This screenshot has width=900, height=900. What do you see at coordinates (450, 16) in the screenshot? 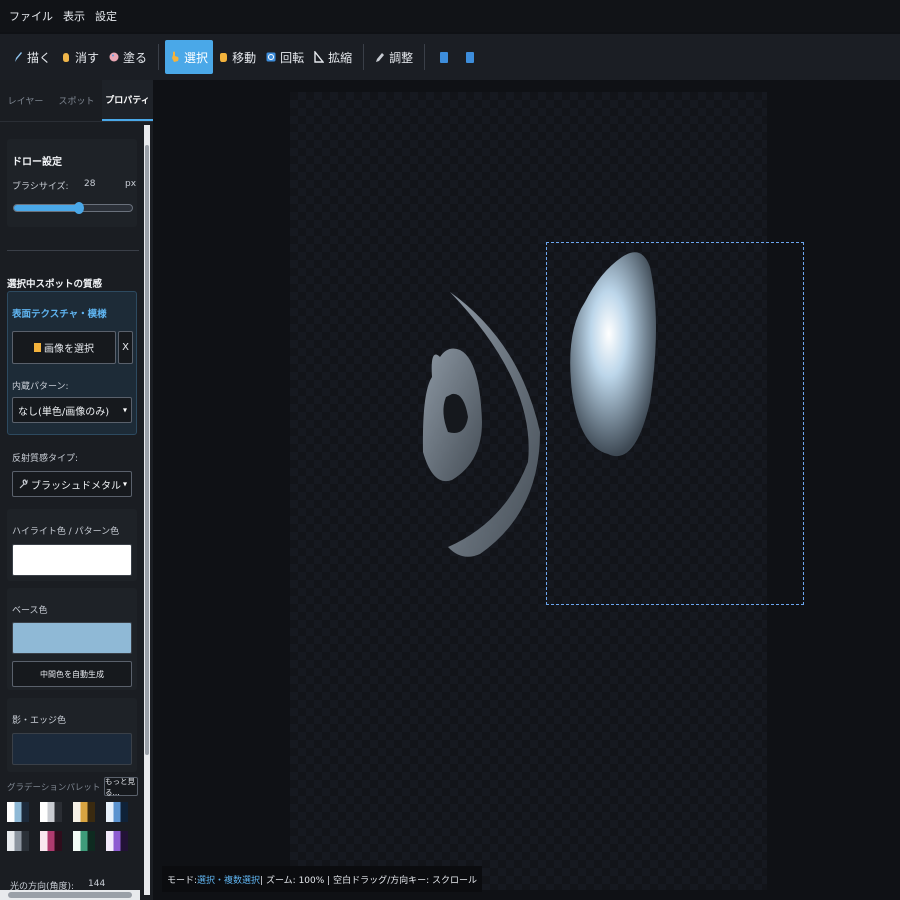
I see `menu-bar: ファイル 表示 設定` at bounding box center [450, 16].